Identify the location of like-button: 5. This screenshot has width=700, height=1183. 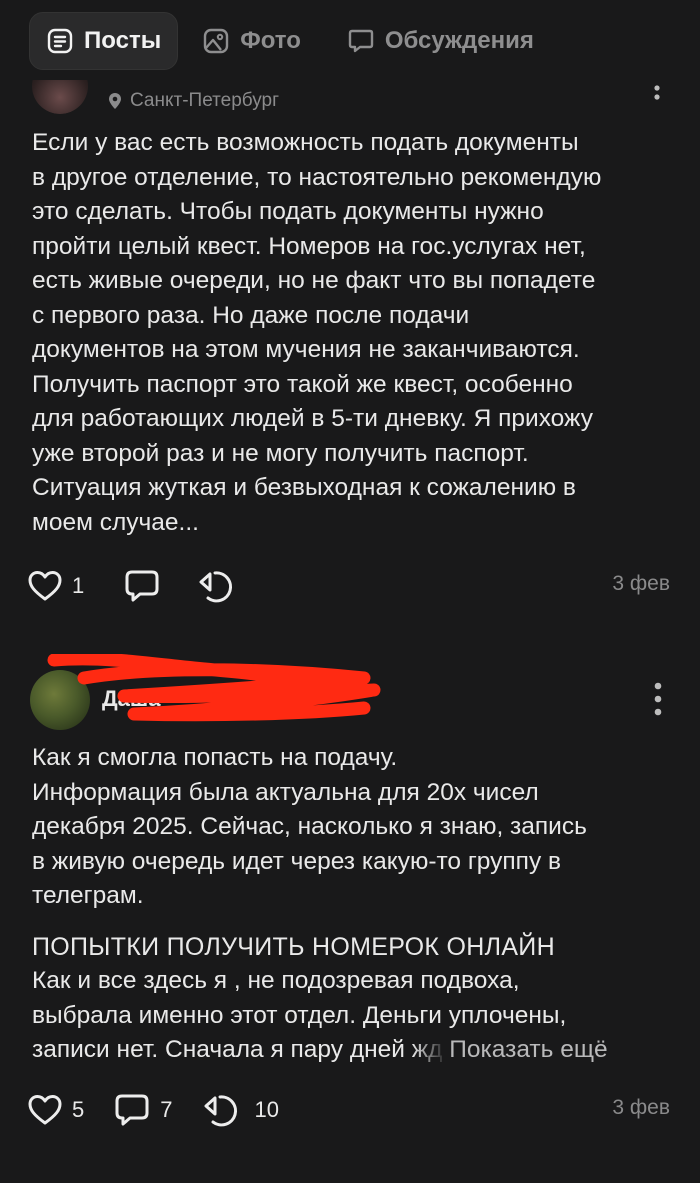
(56, 1110).